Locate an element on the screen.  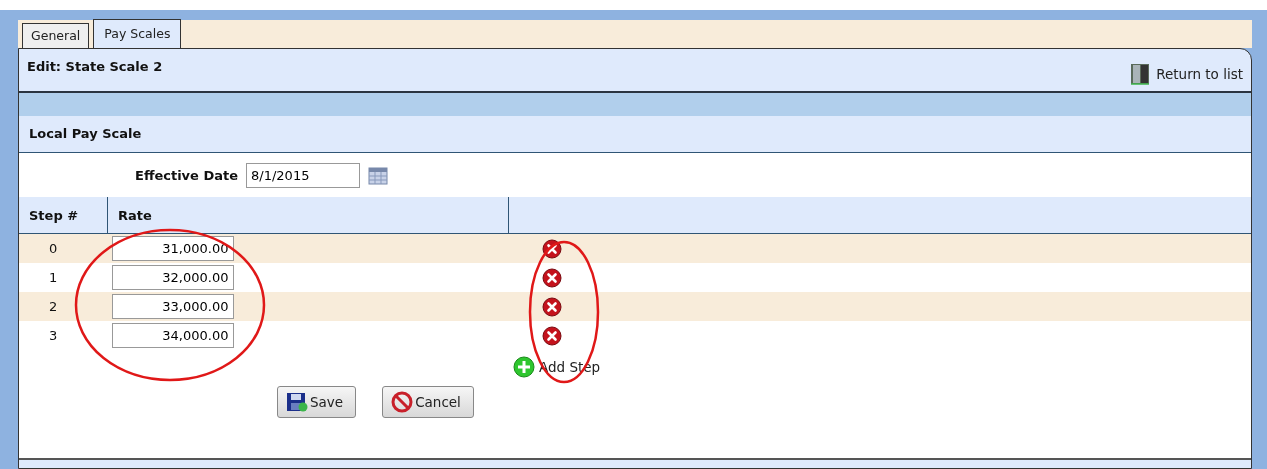
step-number: 2 is located at coordinates (53, 306).